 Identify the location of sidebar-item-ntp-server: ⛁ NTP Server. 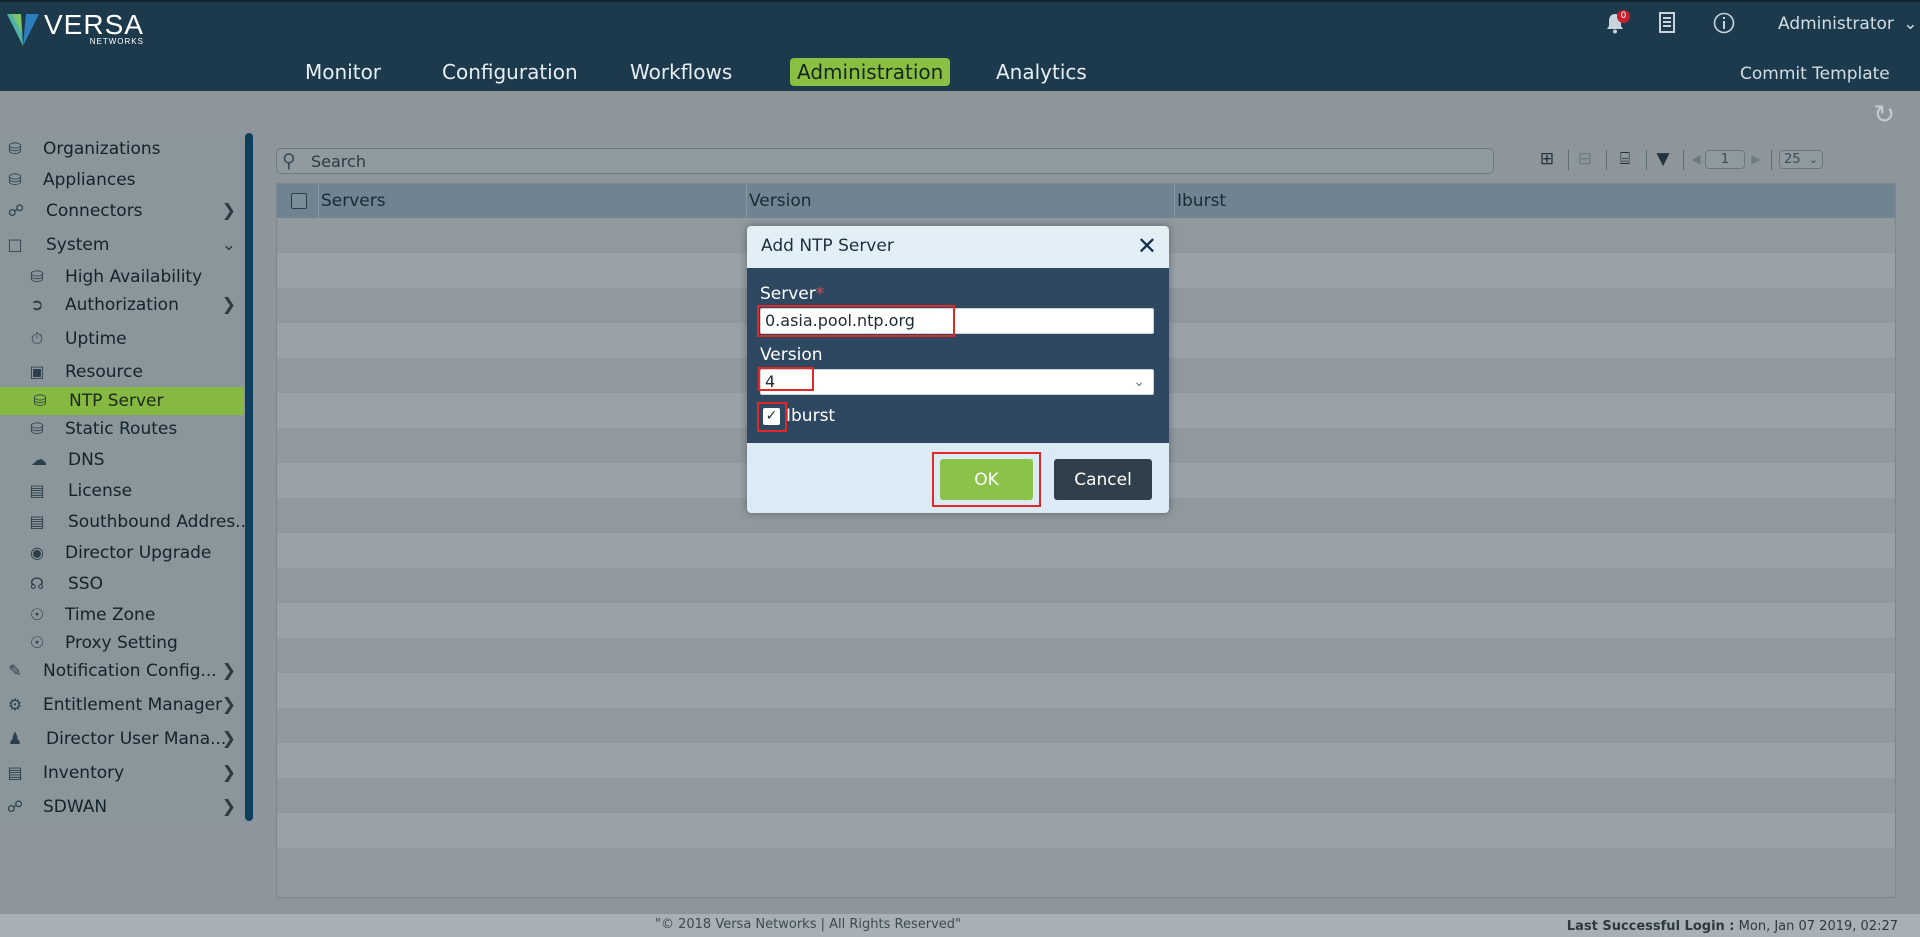
(122, 401).